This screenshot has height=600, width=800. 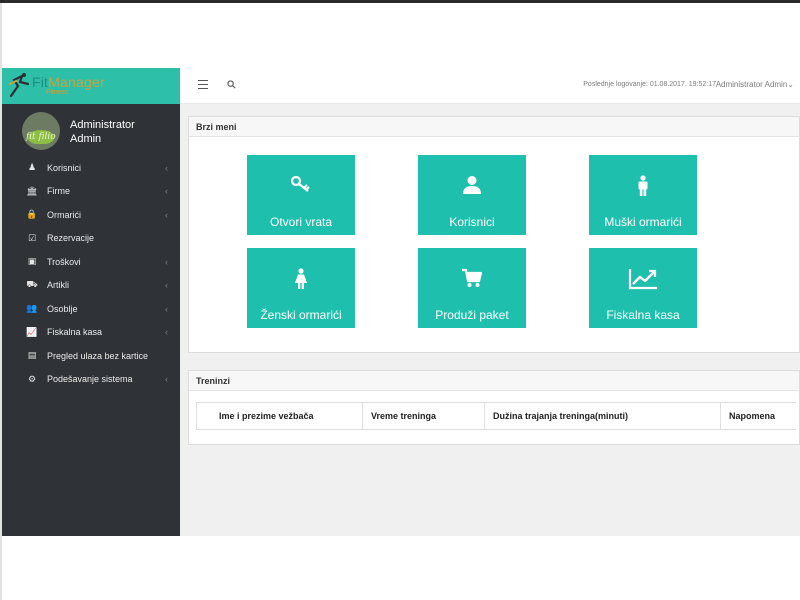 I want to click on trainings-header: Treninzi, so click(x=494, y=381).